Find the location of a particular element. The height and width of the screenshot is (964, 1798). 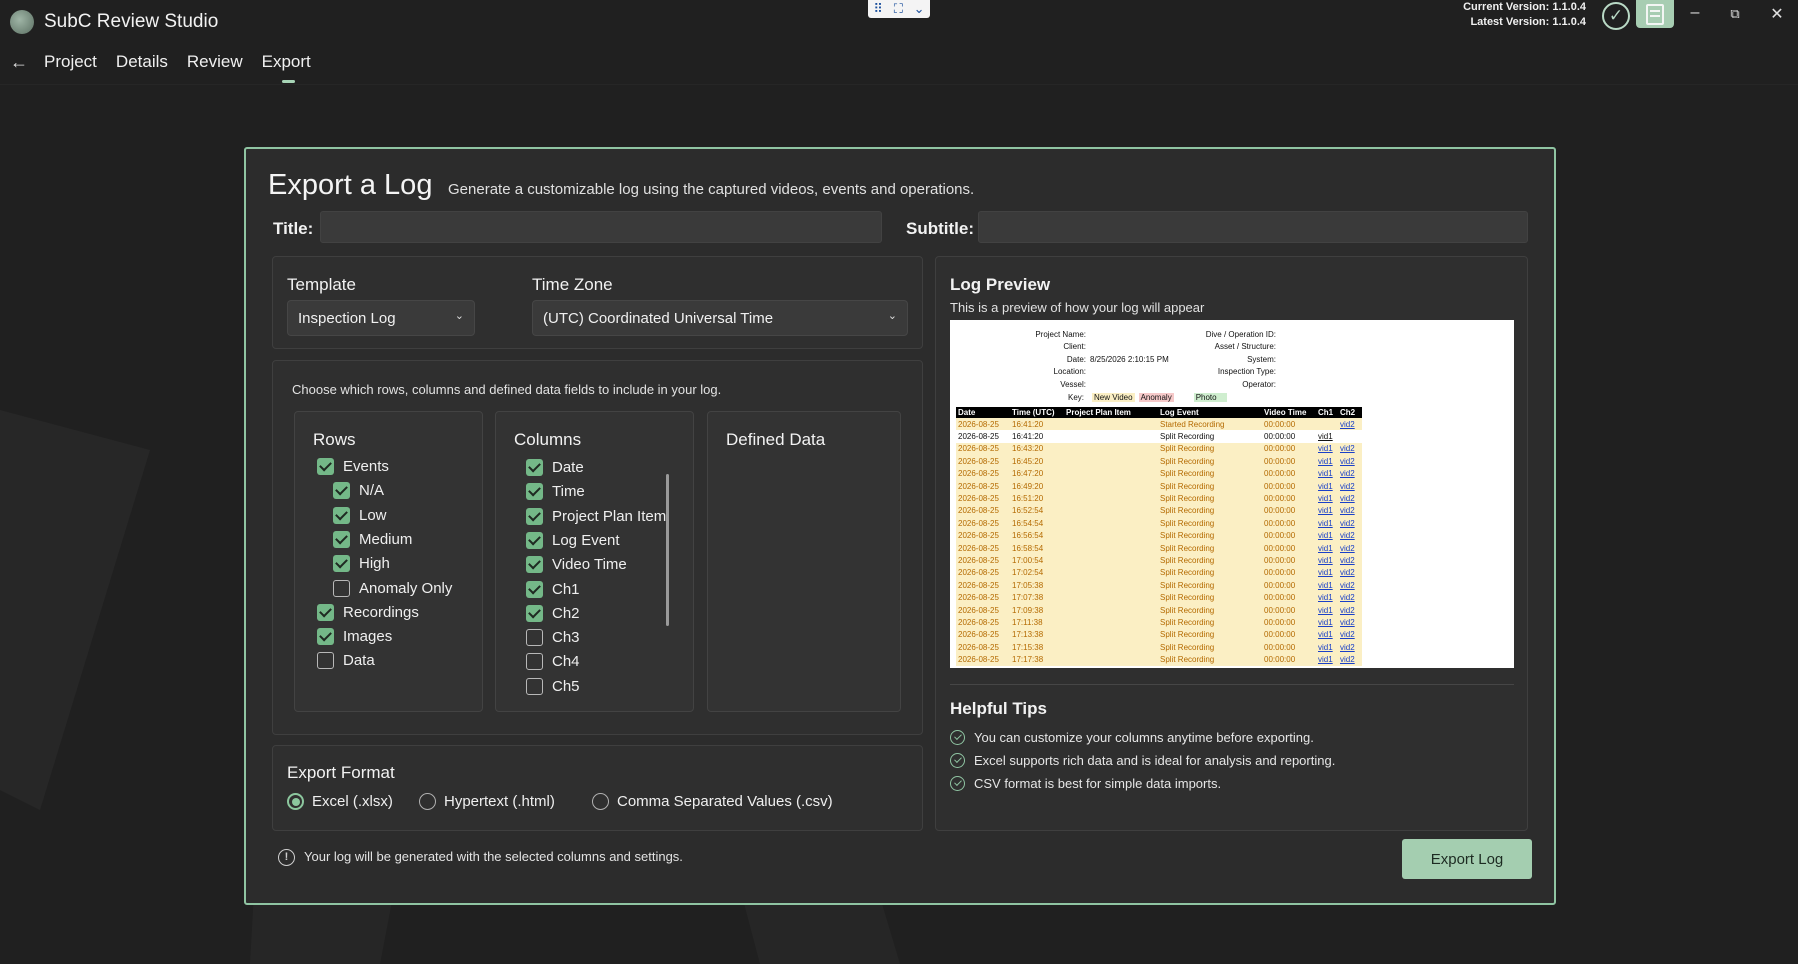

template-select: Inspection Log ⌄ is located at coordinates (381, 318).